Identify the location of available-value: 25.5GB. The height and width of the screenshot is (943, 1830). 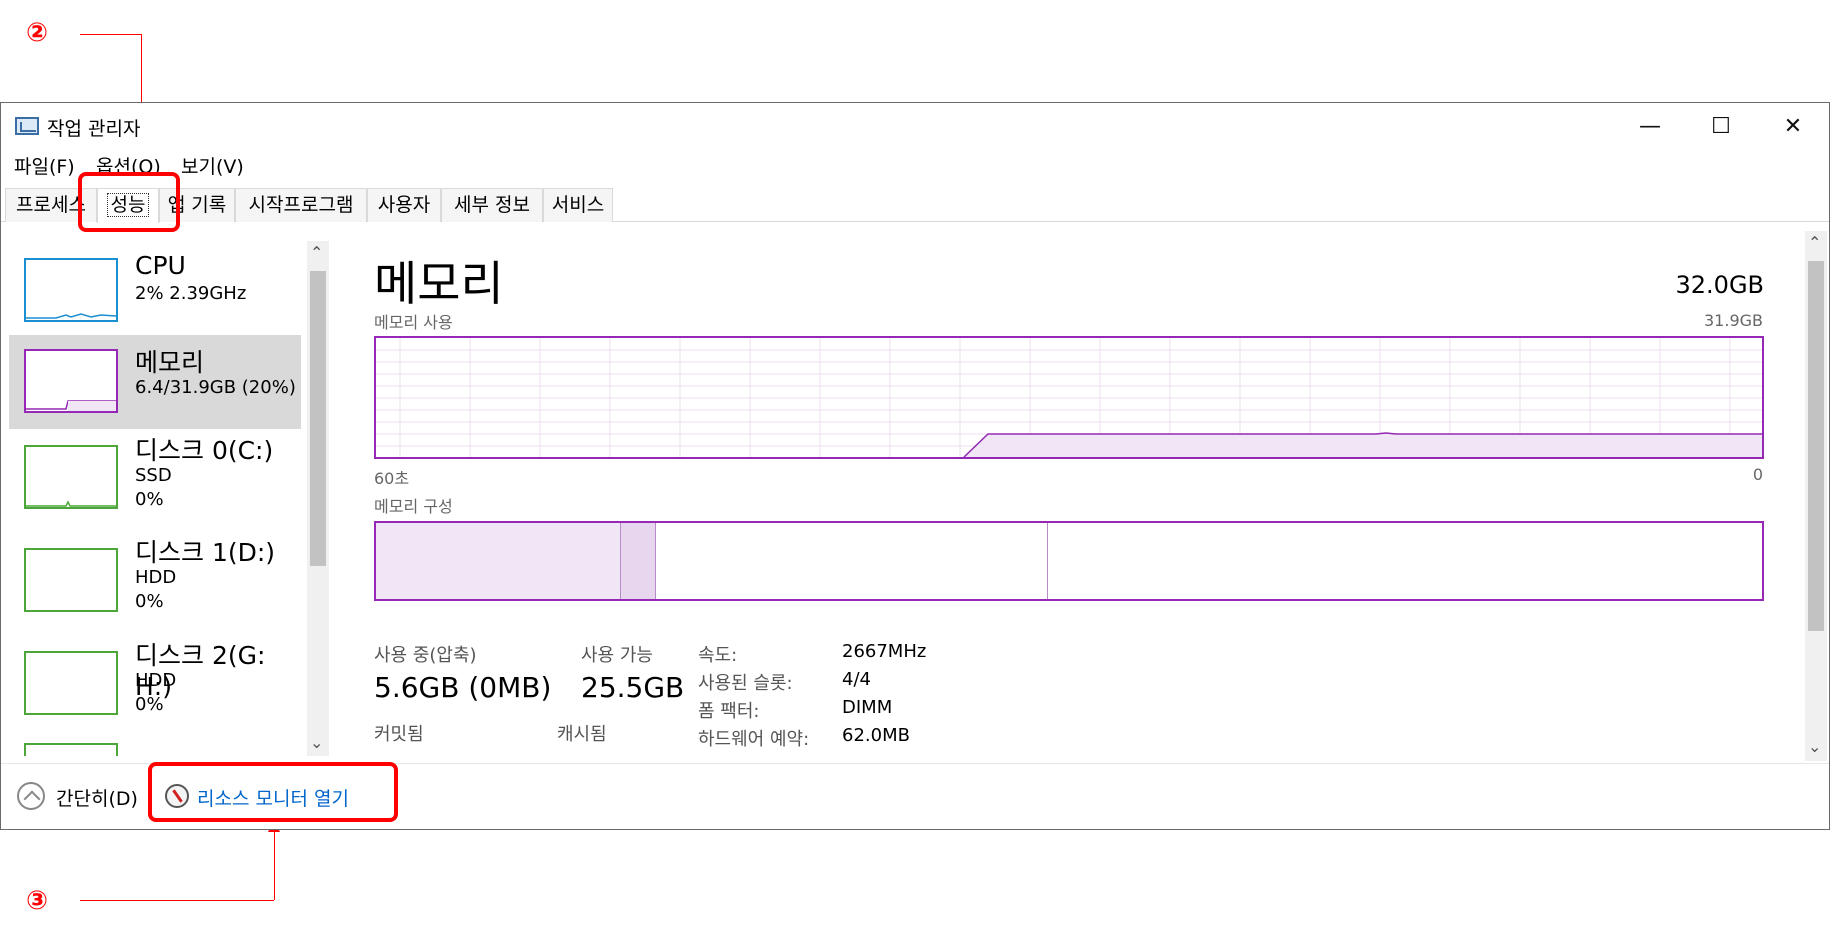
(633, 687).